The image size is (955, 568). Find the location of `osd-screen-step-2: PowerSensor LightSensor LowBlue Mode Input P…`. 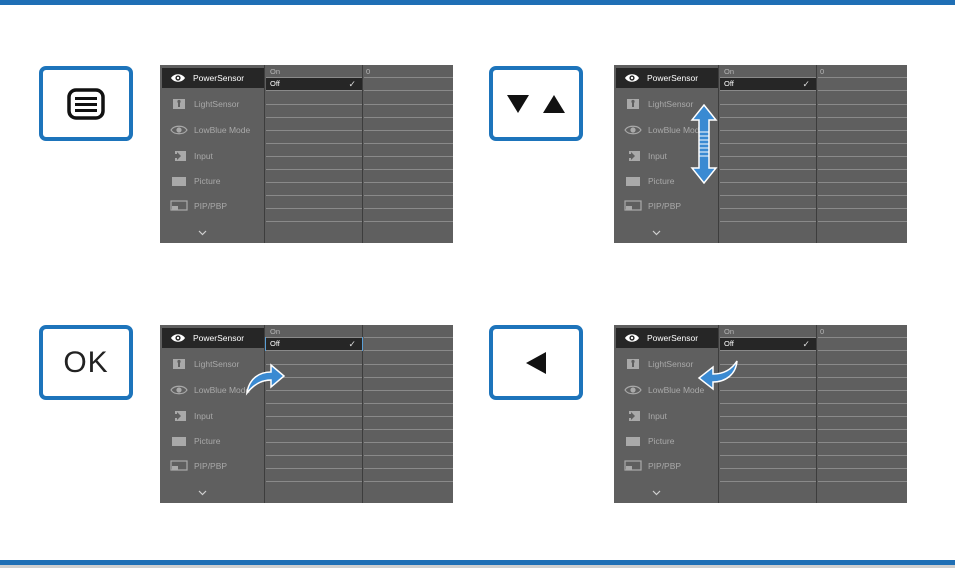

osd-screen-step-2: PowerSensor LightSensor LowBlue Mode Input P… is located at coordinates (760, 154).